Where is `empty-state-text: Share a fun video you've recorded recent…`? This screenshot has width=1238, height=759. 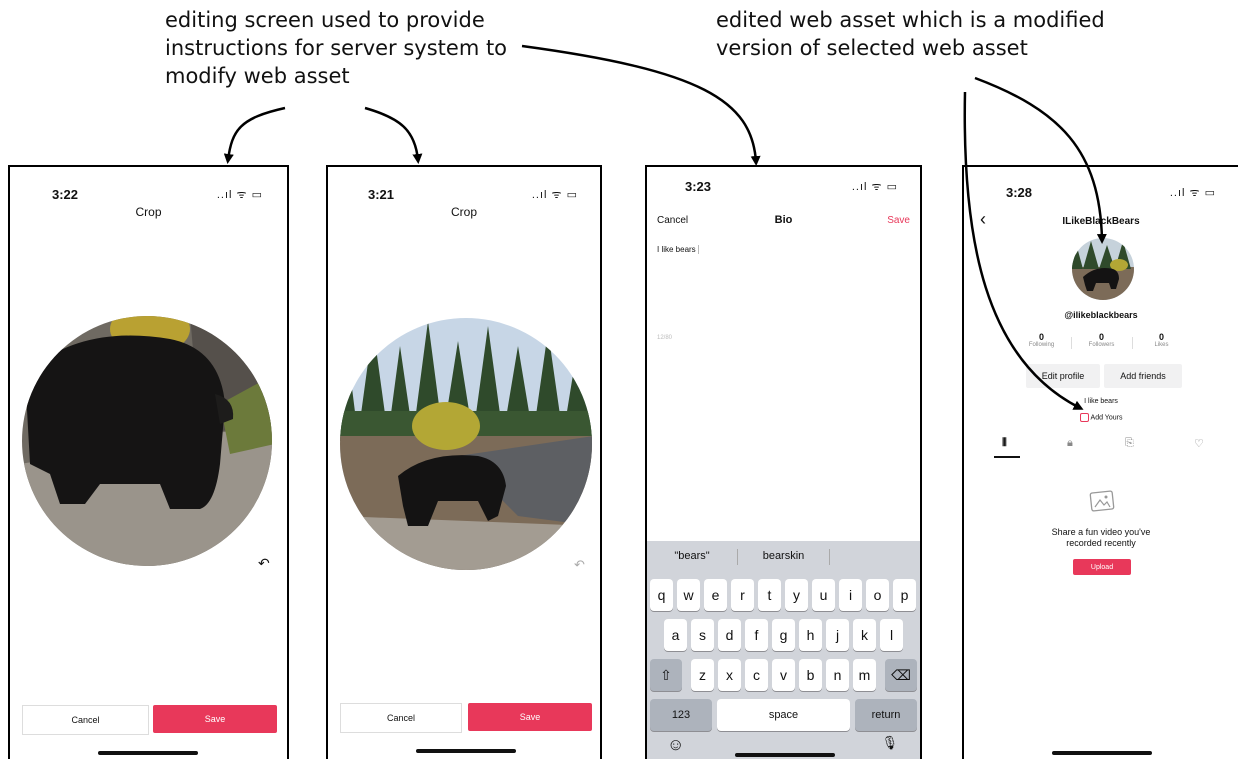
empty-state-text: Share a fun video you've recorded recent… is located at coordinates (1101, 538).